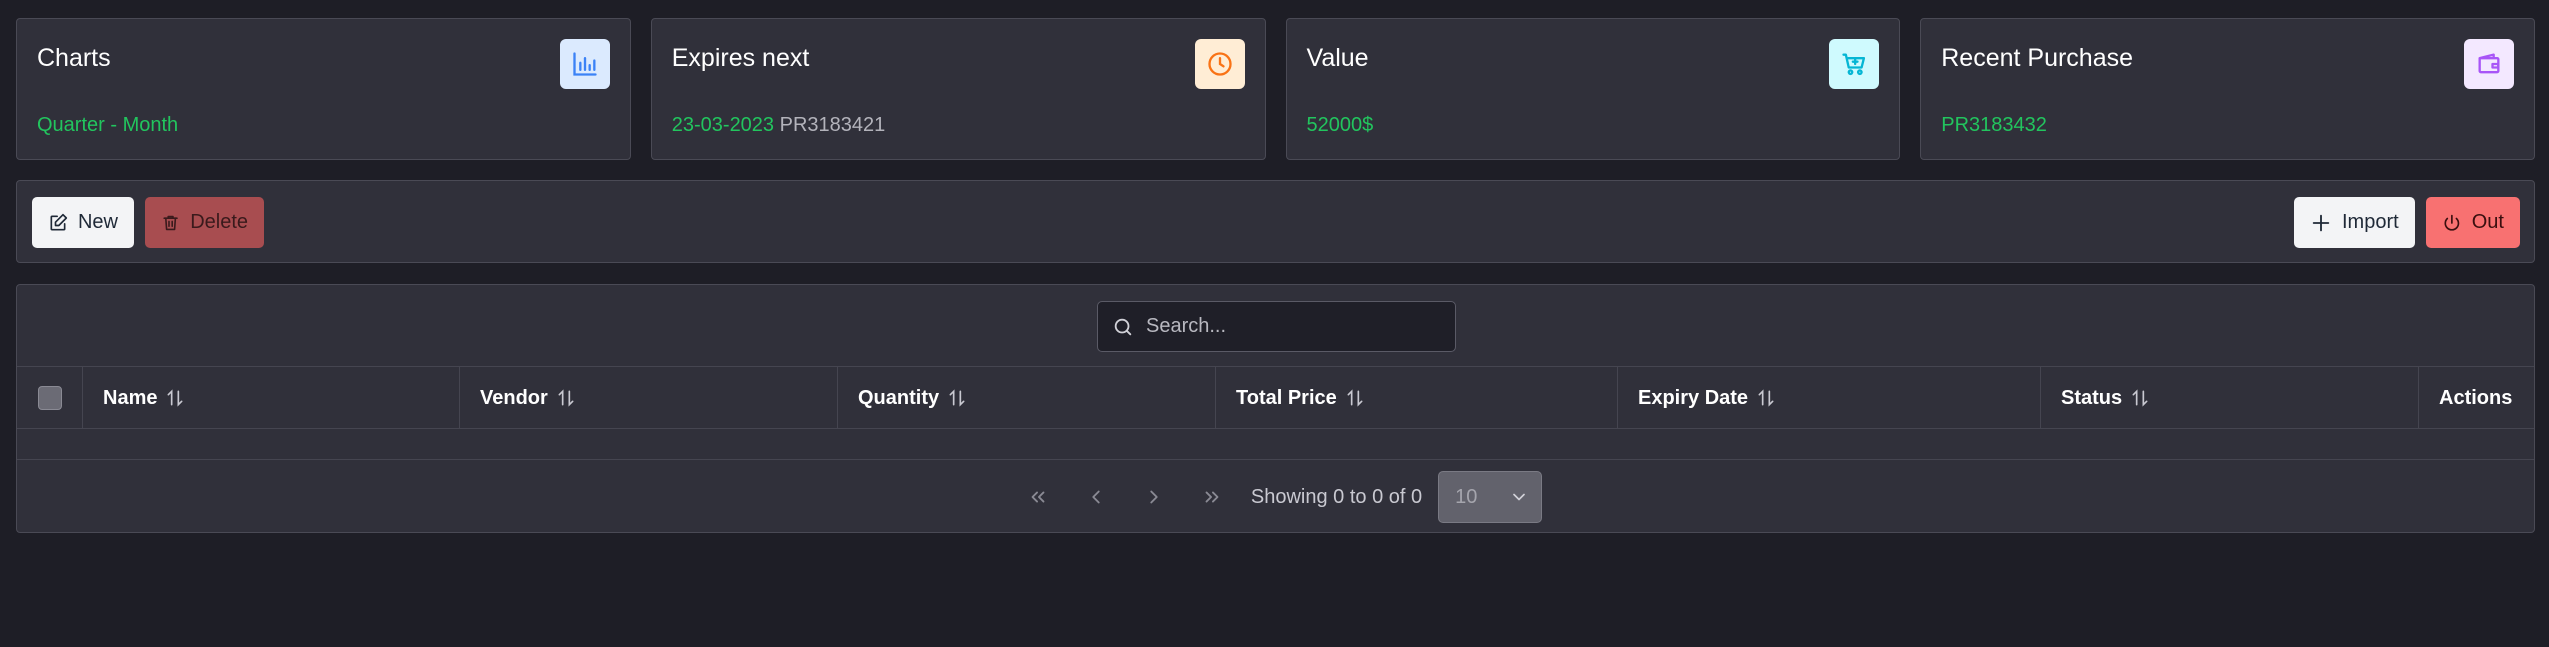 This screenshot has height=647, width=2549. Describe the element at coordinates (514, 397) in the screenshot. I see `column-header-label: Vendor` at that location.